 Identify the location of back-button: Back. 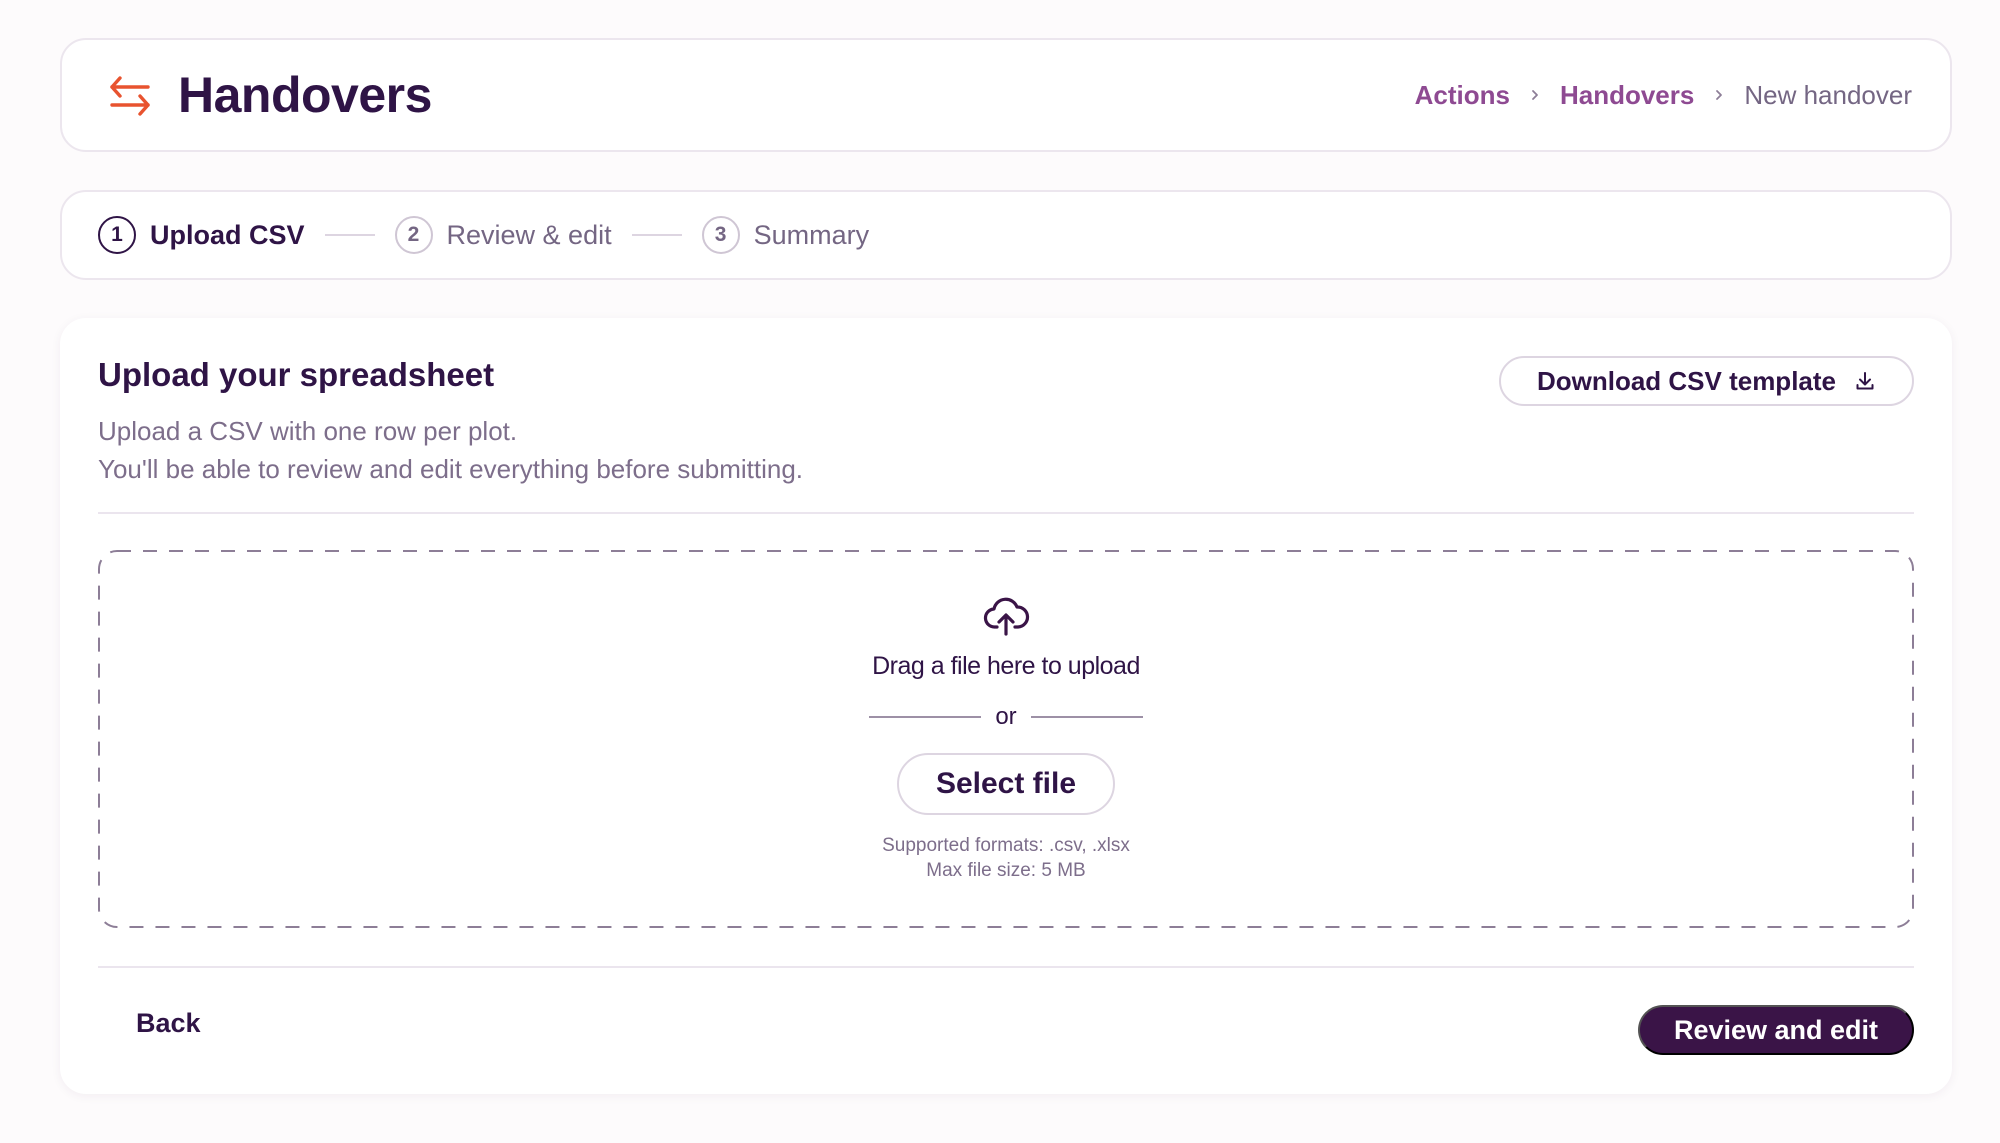
(168, 1023).